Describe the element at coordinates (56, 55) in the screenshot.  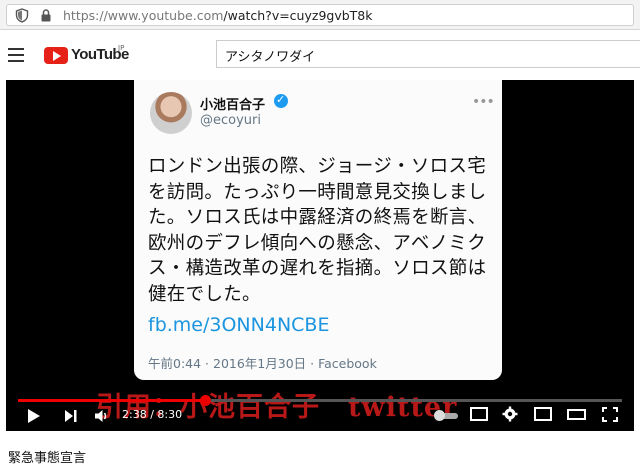
I see `youtube-play-icon` at that location.